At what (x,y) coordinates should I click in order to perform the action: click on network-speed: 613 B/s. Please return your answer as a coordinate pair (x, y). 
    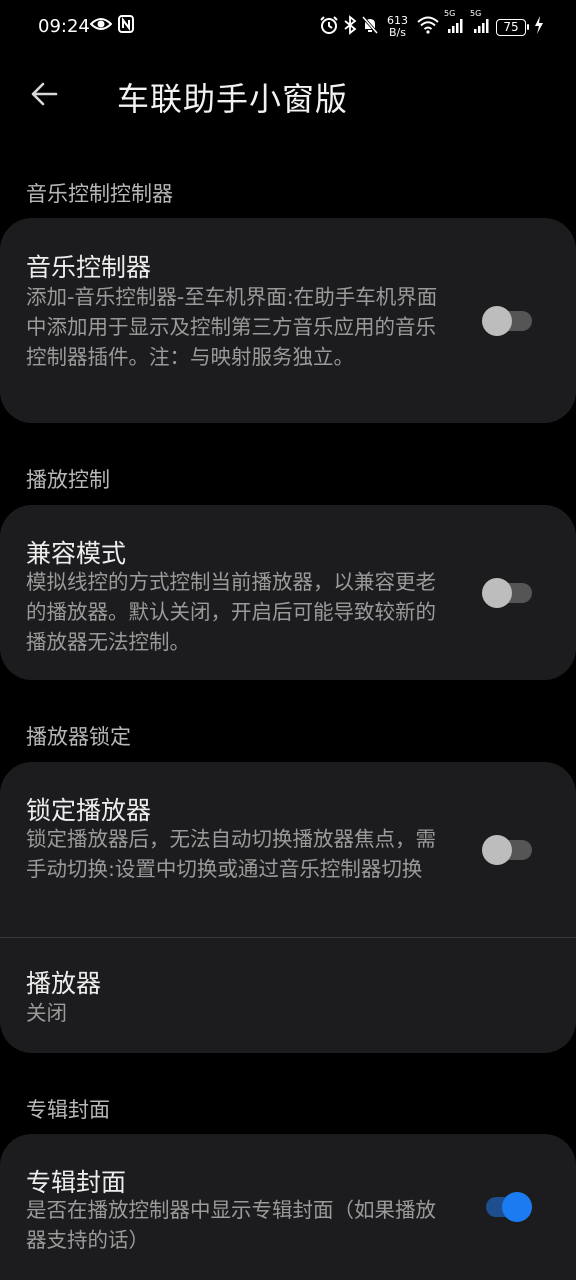
    Looking at the image, I should click on (397, 27).